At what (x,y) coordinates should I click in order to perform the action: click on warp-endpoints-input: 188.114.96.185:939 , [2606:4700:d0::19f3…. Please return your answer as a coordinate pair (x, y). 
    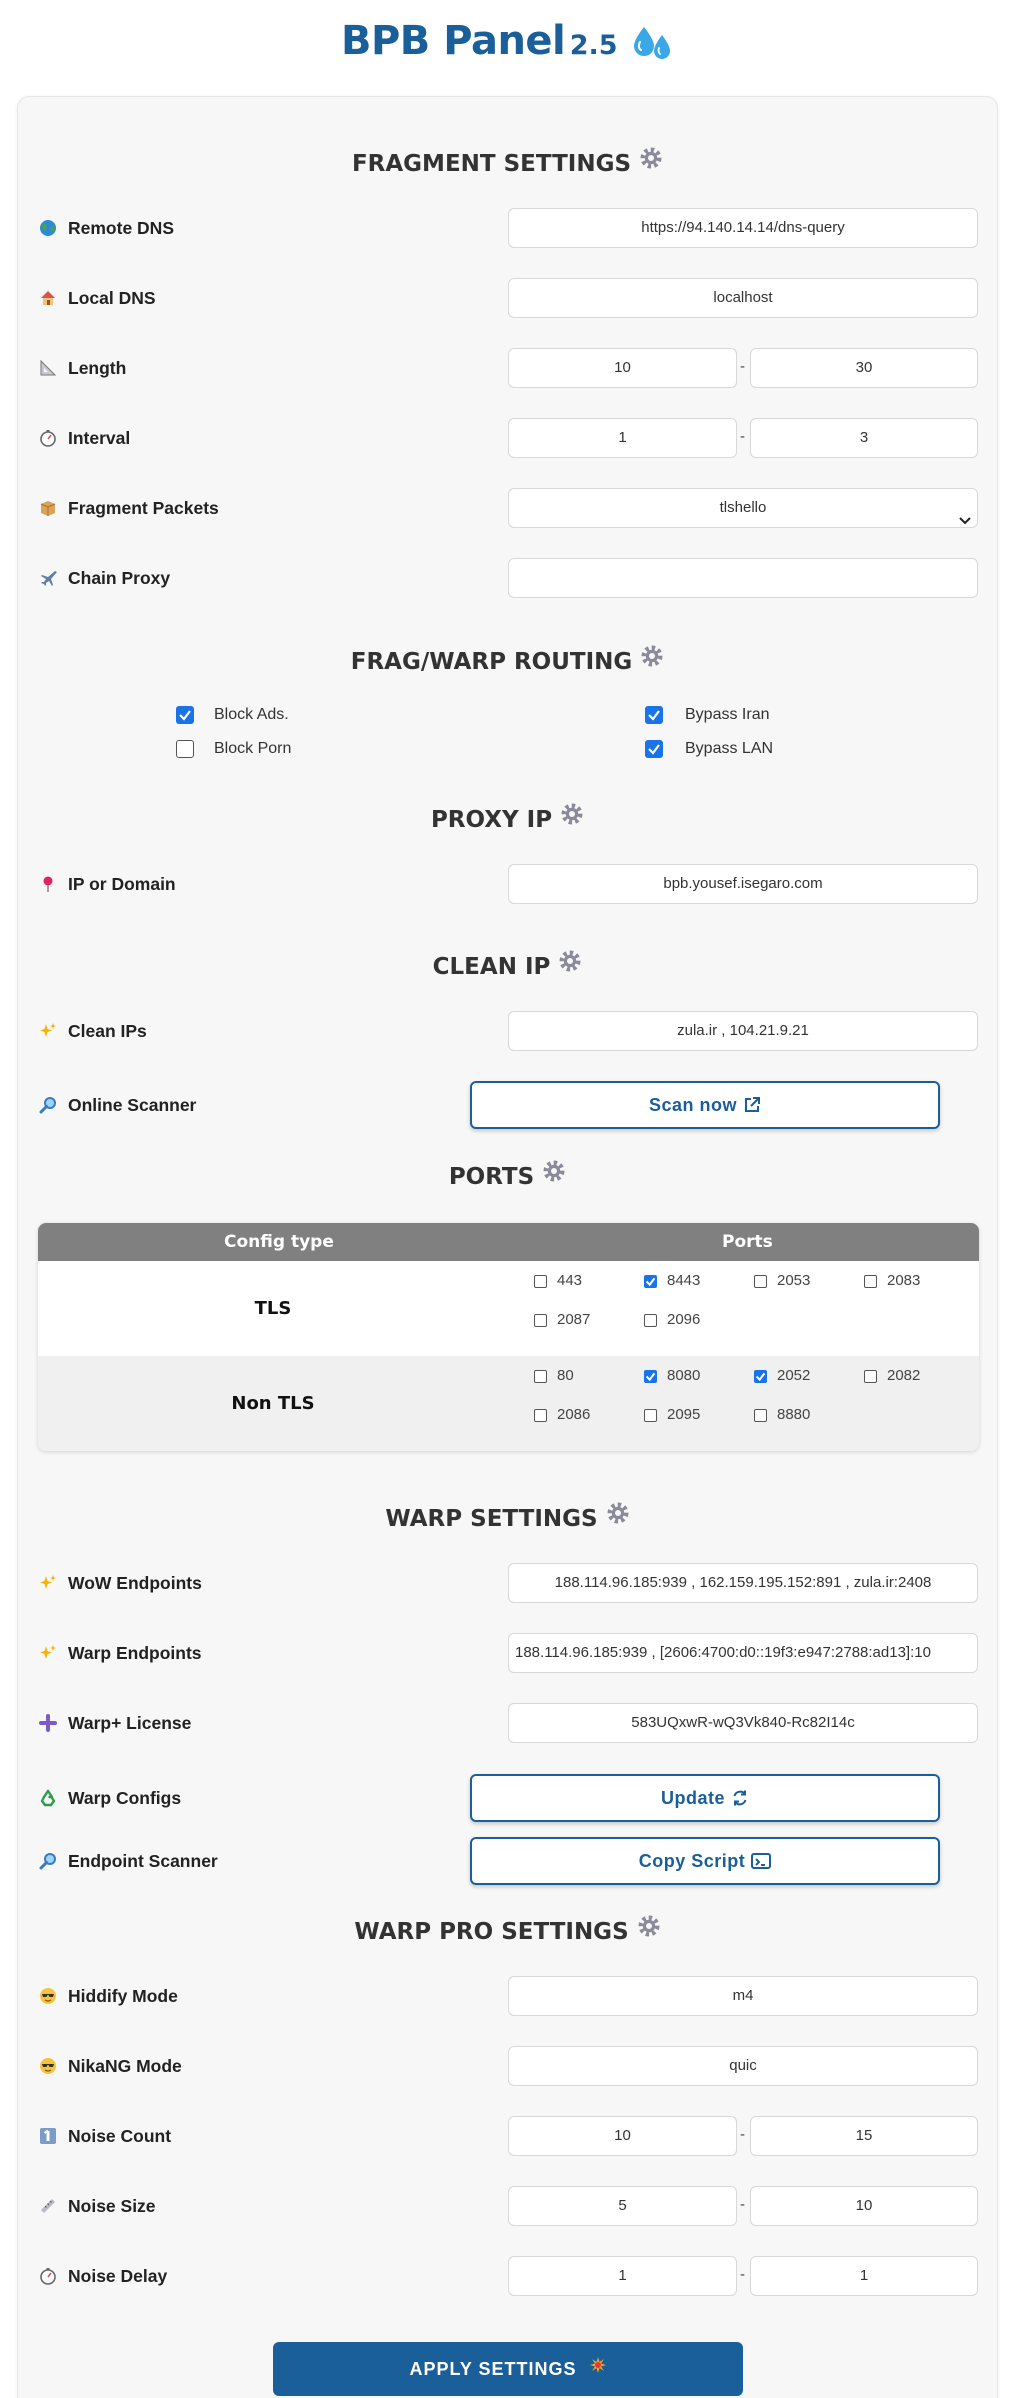
    Looking at the image, I should click on (743, 1653).